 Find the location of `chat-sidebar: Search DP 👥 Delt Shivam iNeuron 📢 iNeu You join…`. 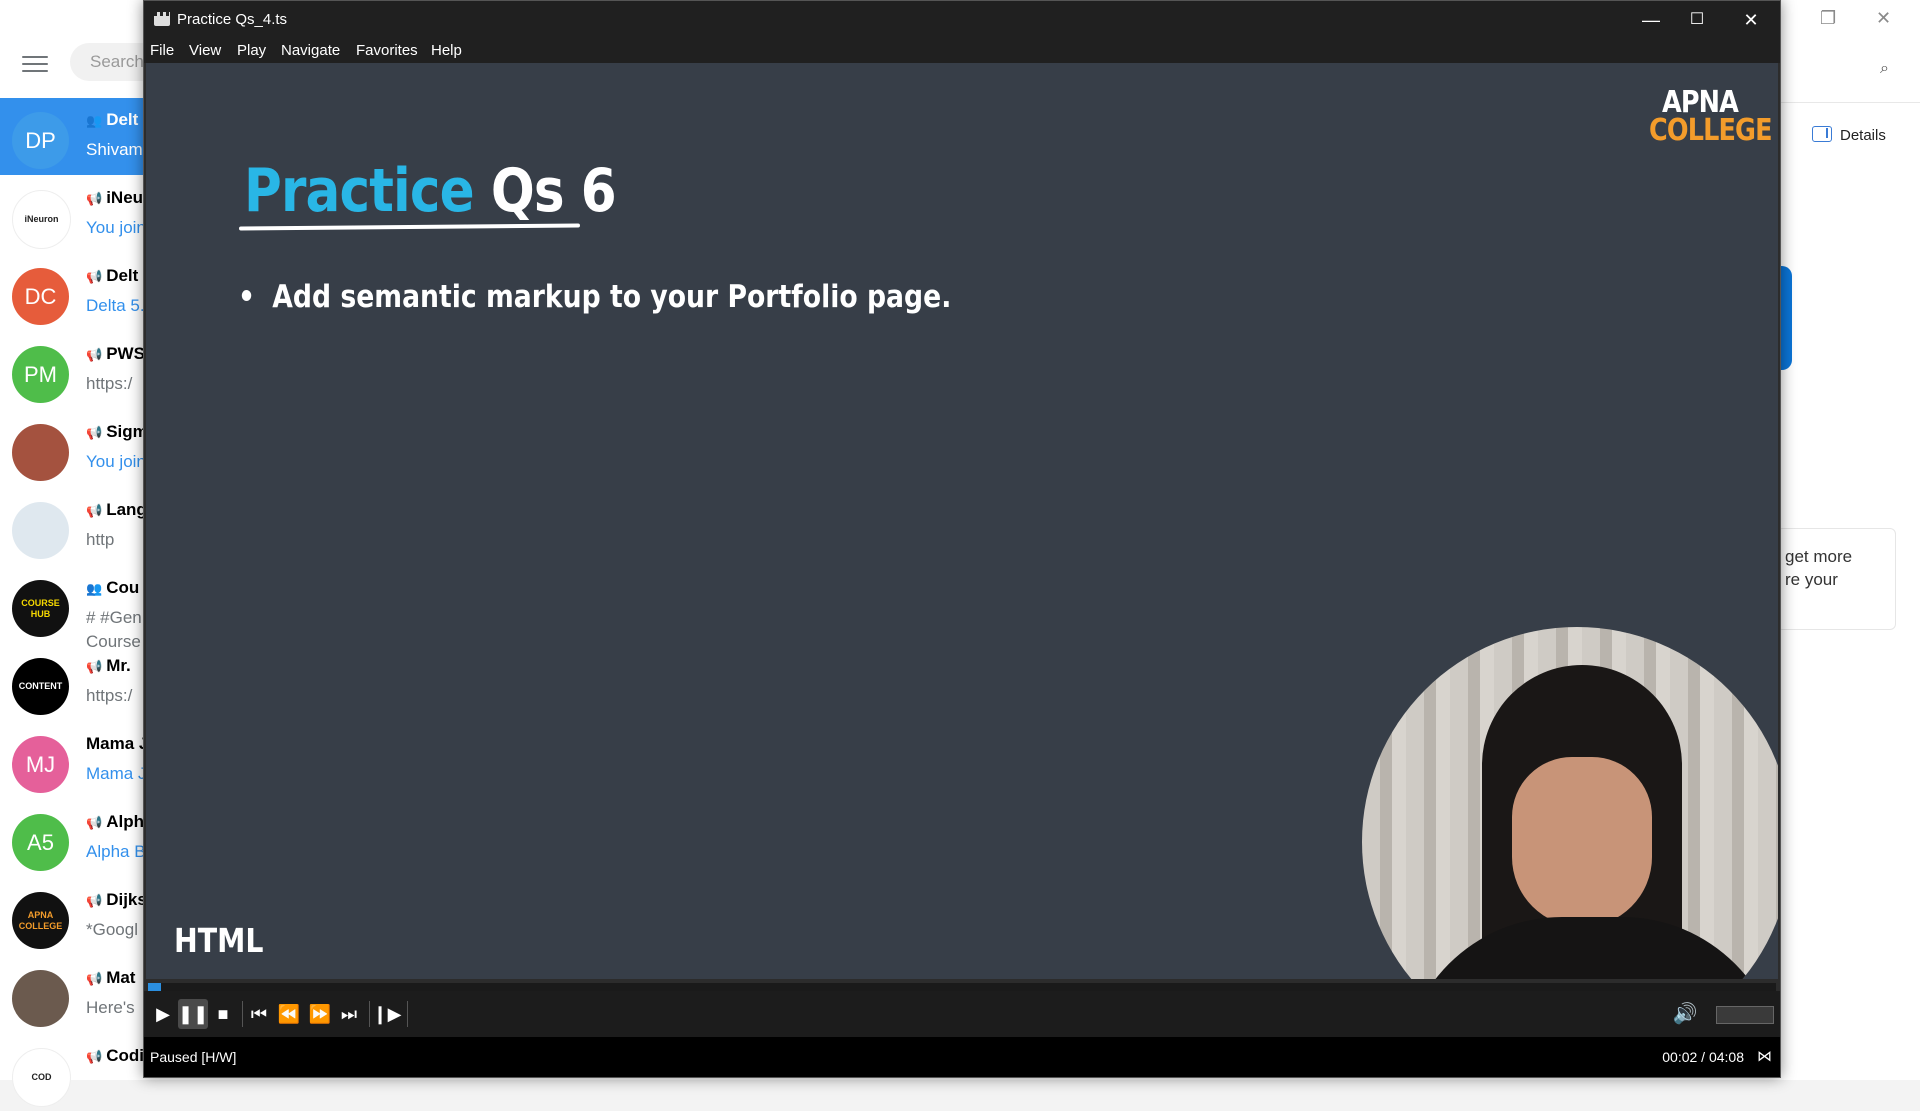

chat-sidebar: Search DP 👥 Delt Shivam iNeuron 📢 iNeu You join… is located at coordinates (90, 553).